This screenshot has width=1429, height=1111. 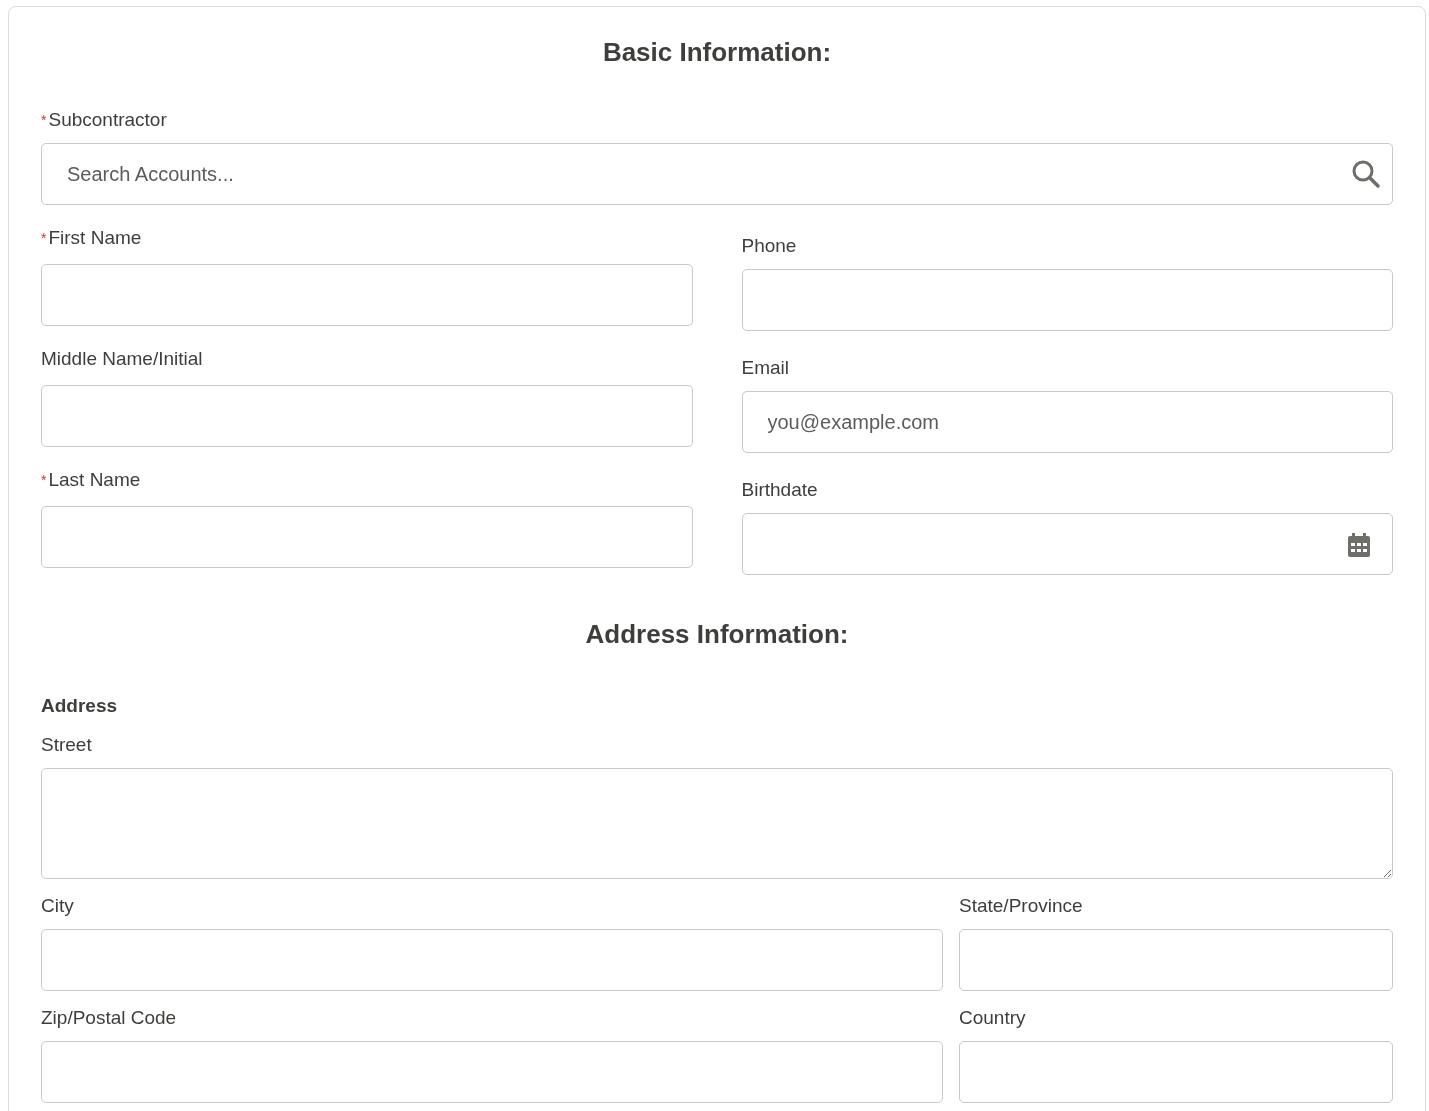 I want to click on date-field, so click(x=1067, y=544).